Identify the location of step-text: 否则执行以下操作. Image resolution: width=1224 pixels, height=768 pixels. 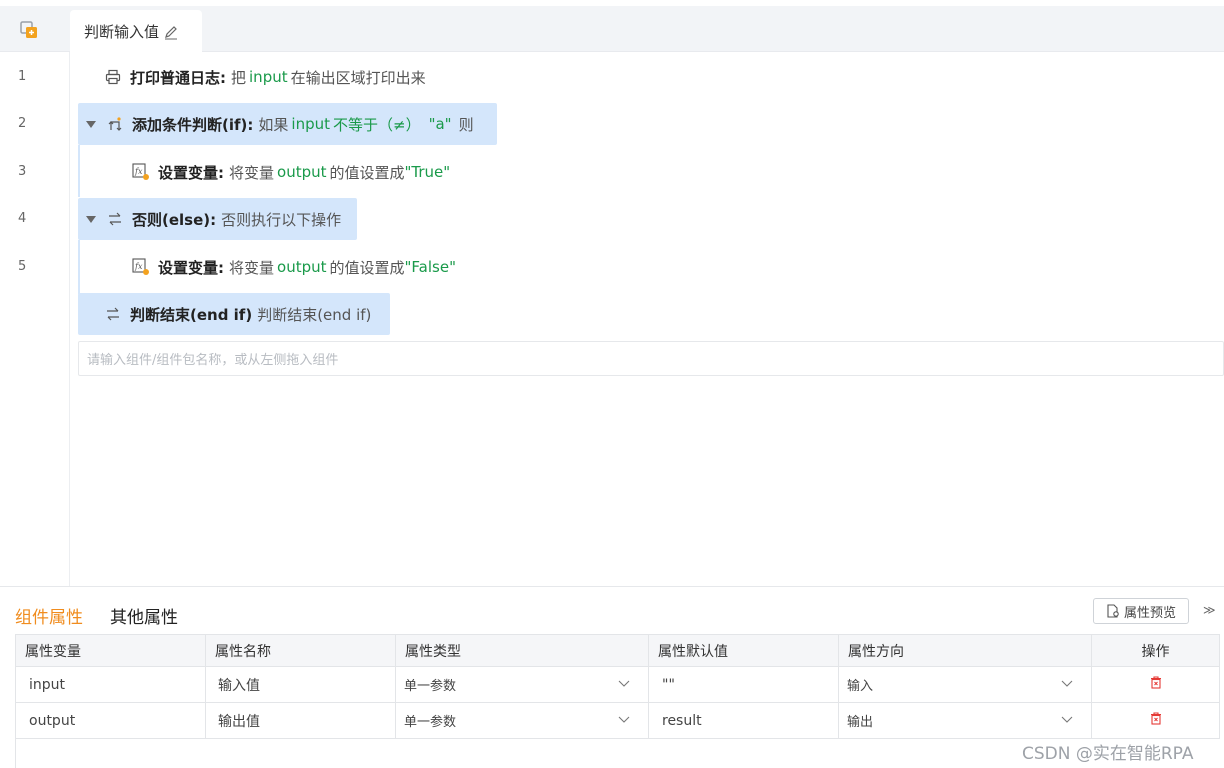
(281, 219).